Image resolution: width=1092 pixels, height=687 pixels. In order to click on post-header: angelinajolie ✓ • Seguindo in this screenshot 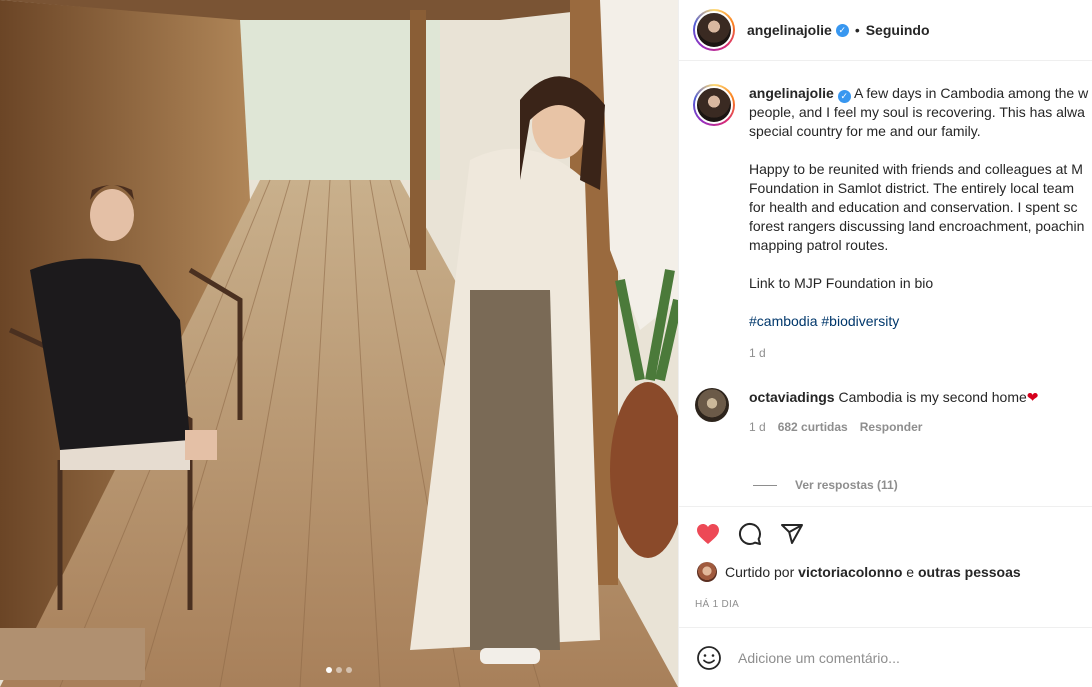, I will do `click(885, 30)`.